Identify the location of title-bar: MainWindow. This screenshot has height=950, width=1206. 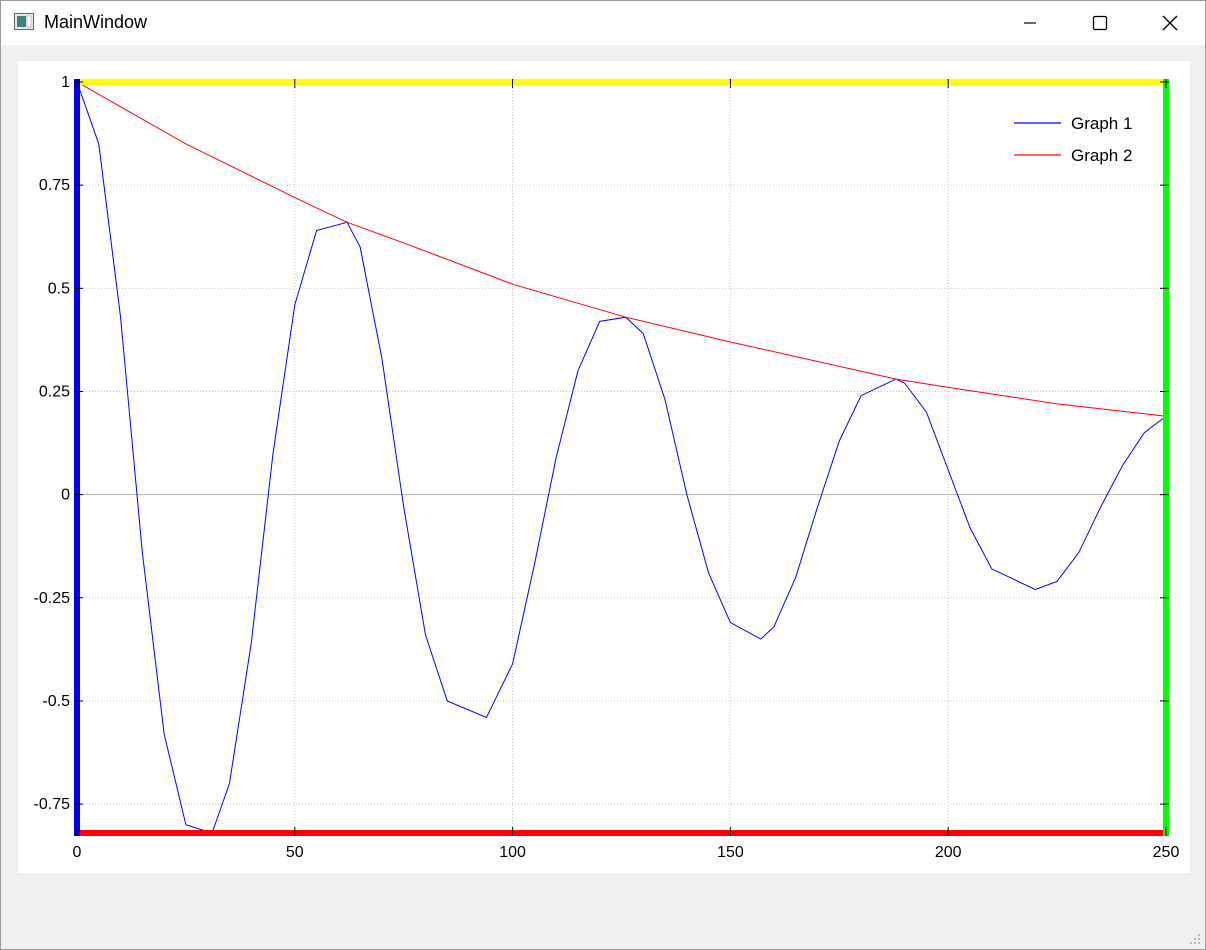
(603, 23).